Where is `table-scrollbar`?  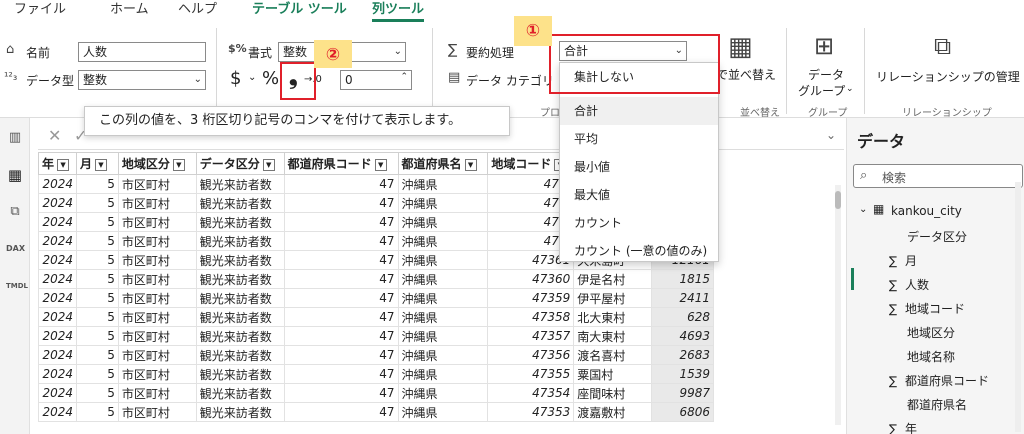
table-scrollbar is located at coordinates (838, 305).